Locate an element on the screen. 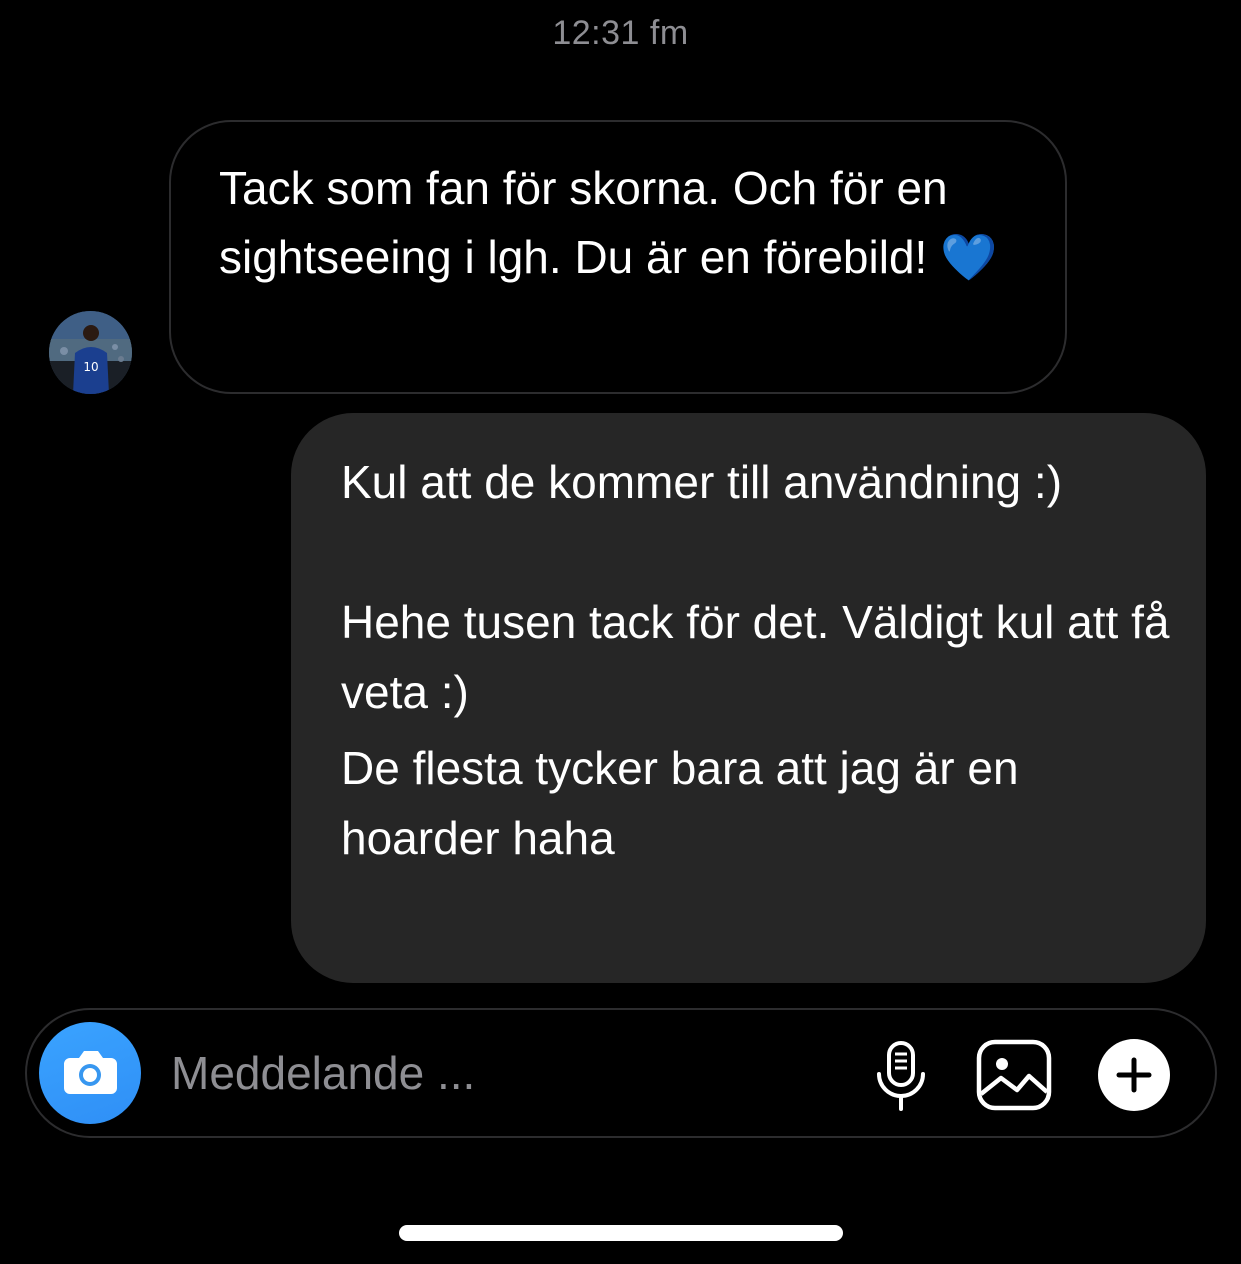 The width and height of the screenshot is (1241, 1264). sender-avatar: 10 is located at coordinates (90, 352).